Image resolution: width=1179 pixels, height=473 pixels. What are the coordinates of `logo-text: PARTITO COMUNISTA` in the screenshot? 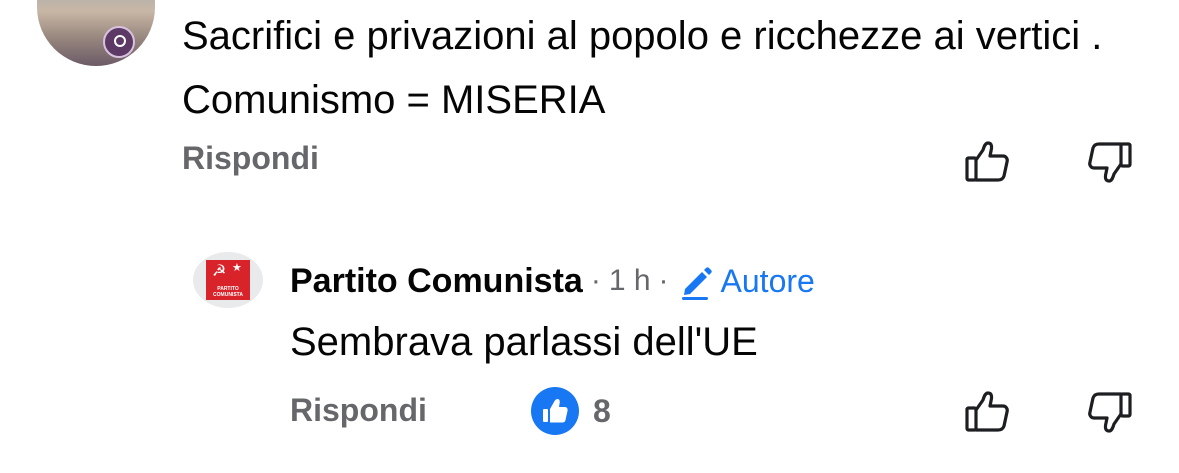 It's located at (228, 292).